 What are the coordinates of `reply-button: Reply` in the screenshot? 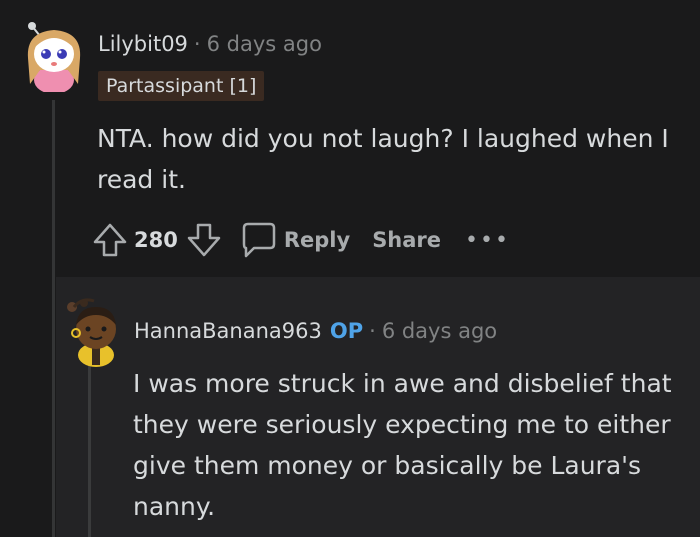 It's located at (294, 240).